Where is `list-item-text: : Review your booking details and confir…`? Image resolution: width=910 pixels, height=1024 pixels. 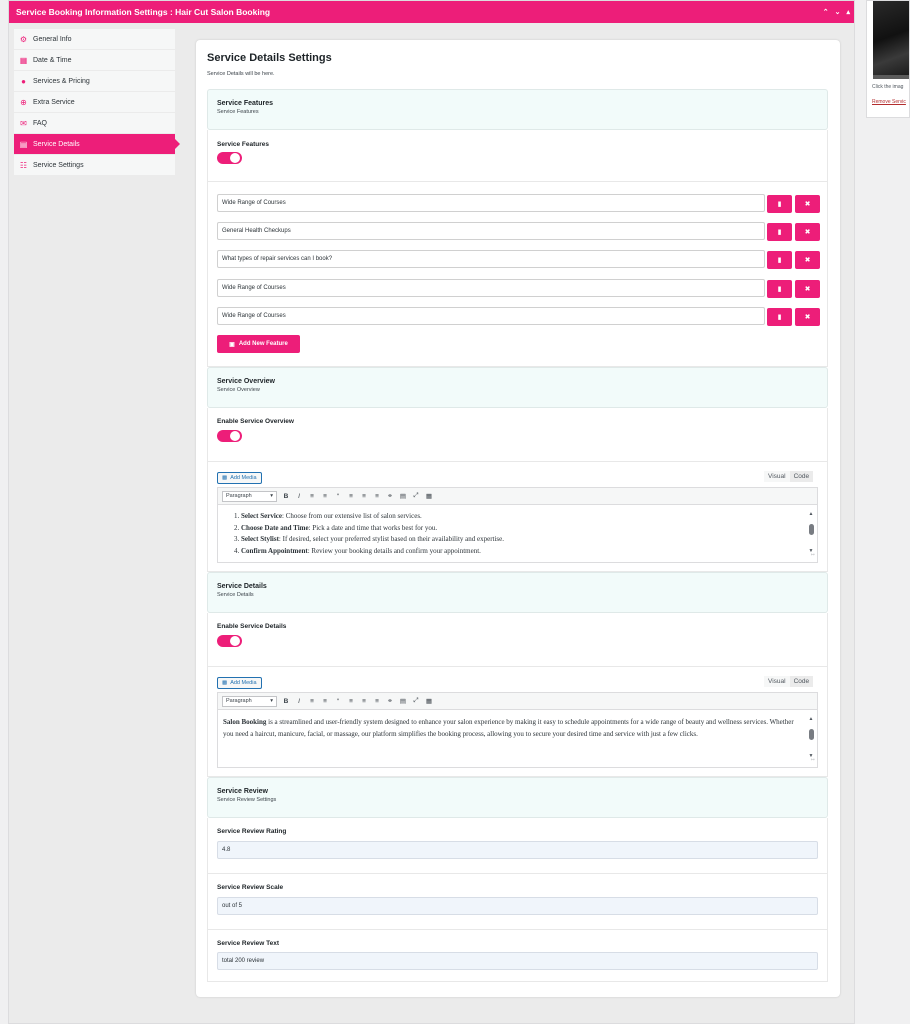 list-item-text: : Review your booking details and confir… is located at coordinates (394, 550).